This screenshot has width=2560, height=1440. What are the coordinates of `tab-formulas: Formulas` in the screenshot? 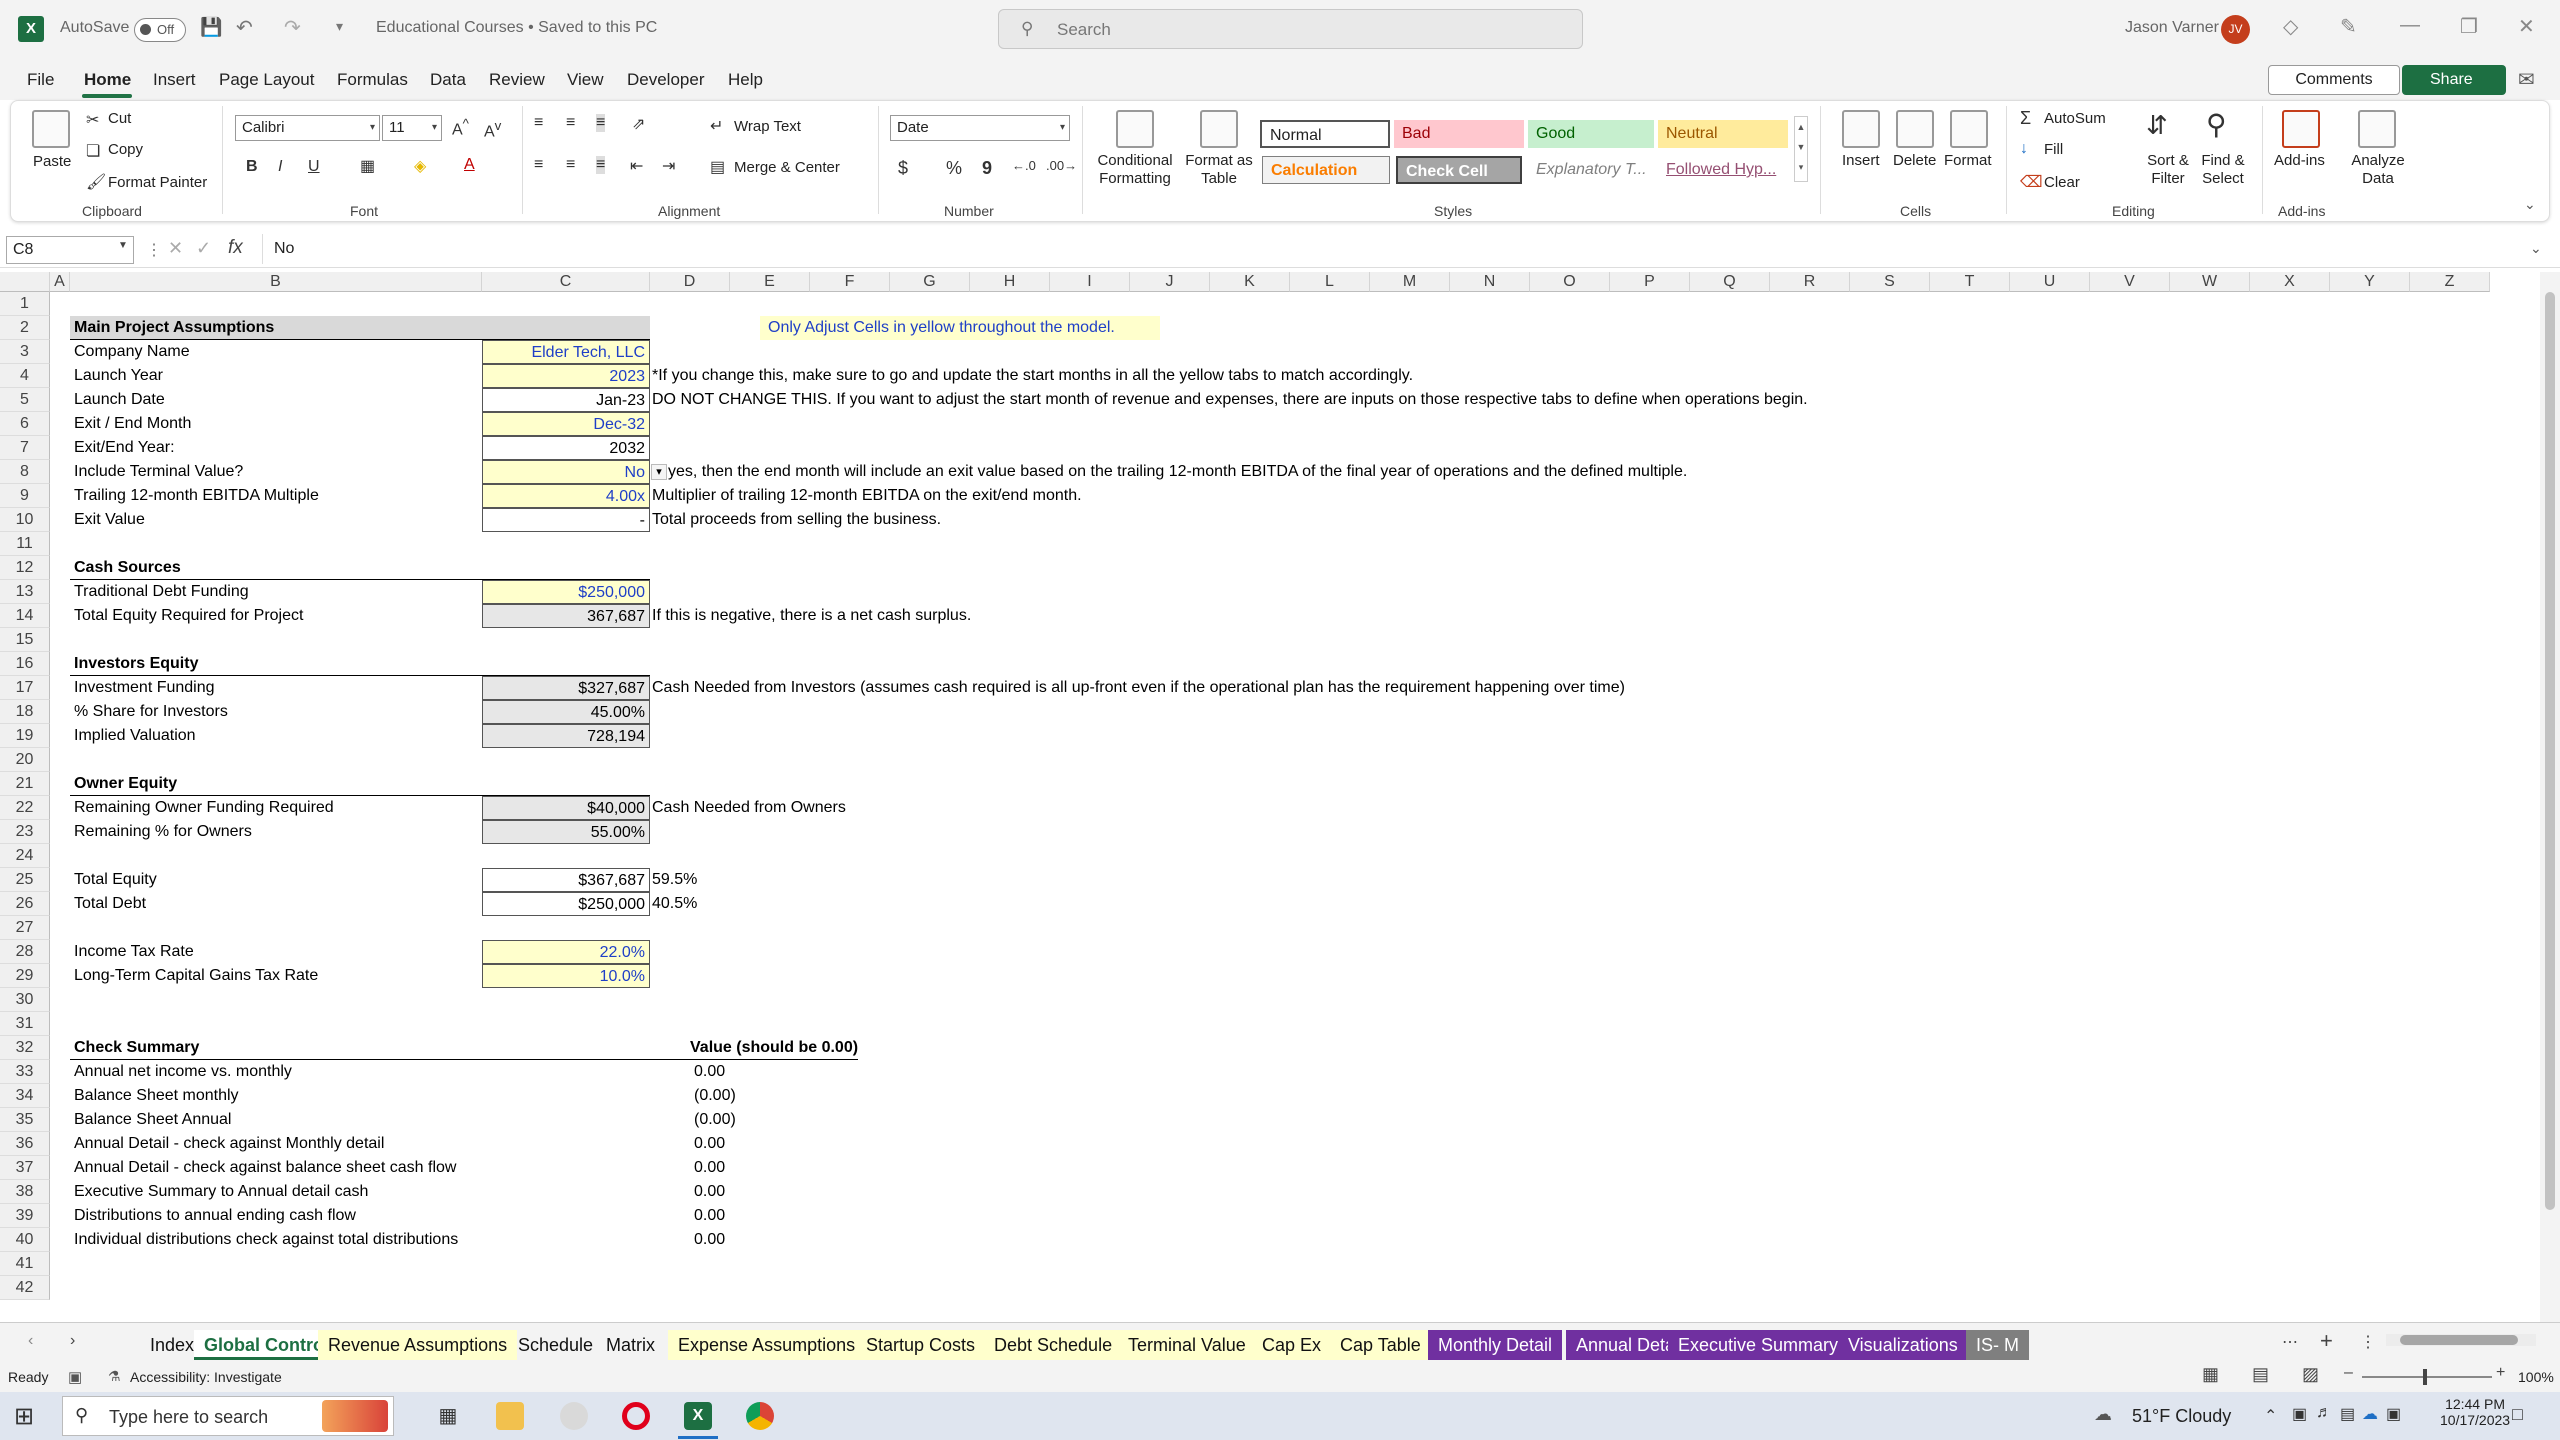 It's located at (372, 80).